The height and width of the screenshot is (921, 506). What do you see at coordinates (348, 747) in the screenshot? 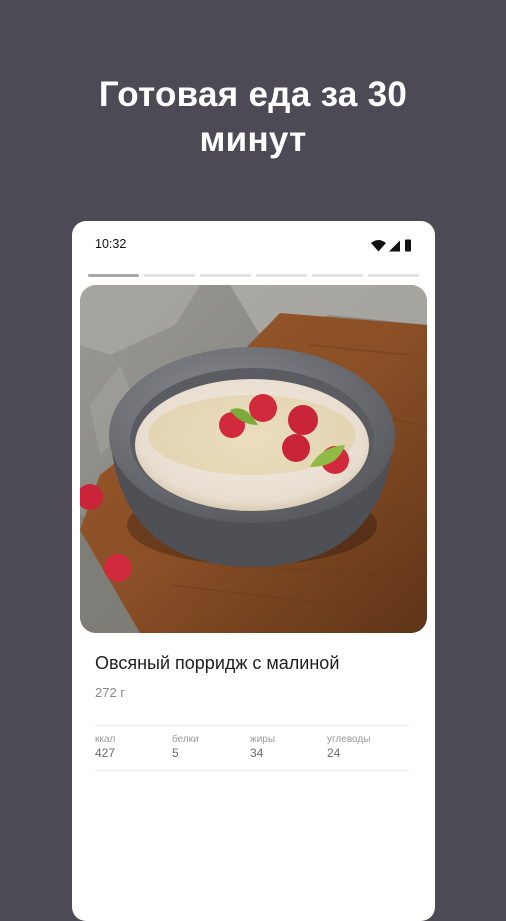
I see `nutrition-carbs: углеводы 24` at bounding box center [348, 747].